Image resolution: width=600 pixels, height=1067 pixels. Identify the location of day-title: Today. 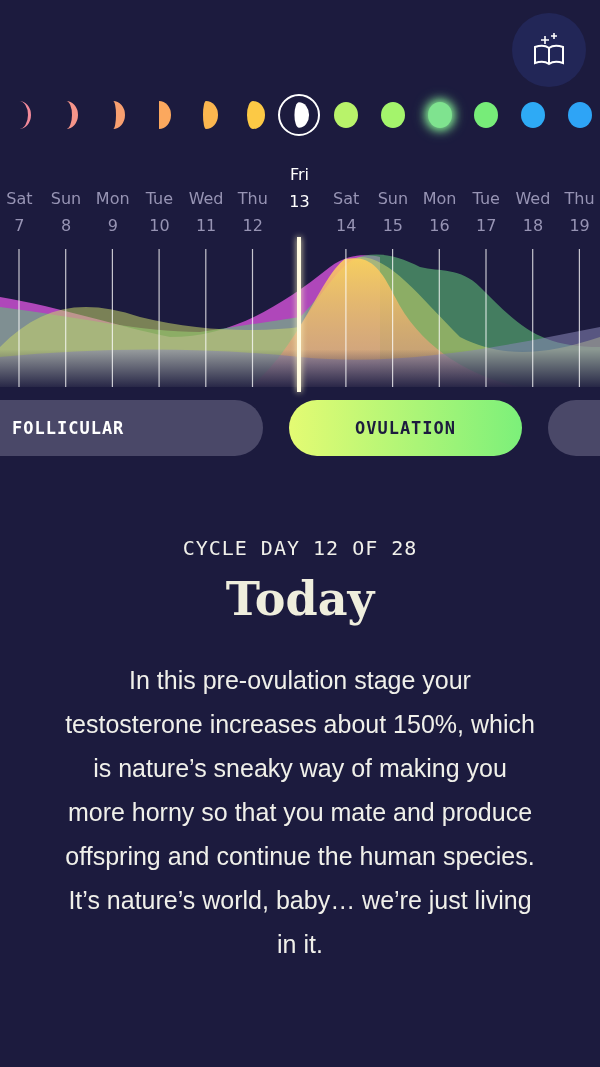
(300, 599).